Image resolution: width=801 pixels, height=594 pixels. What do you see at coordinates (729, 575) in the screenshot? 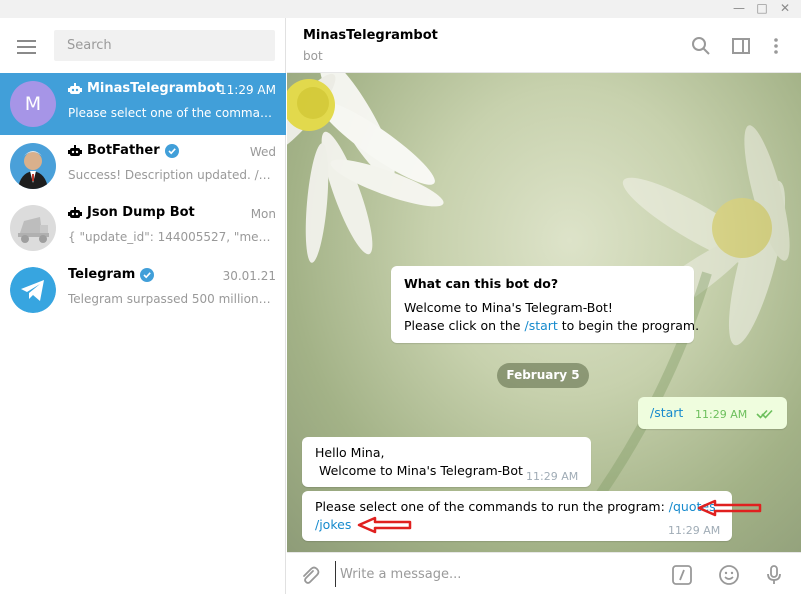
I see `emoji-icon` at bounding box center [729, 575].